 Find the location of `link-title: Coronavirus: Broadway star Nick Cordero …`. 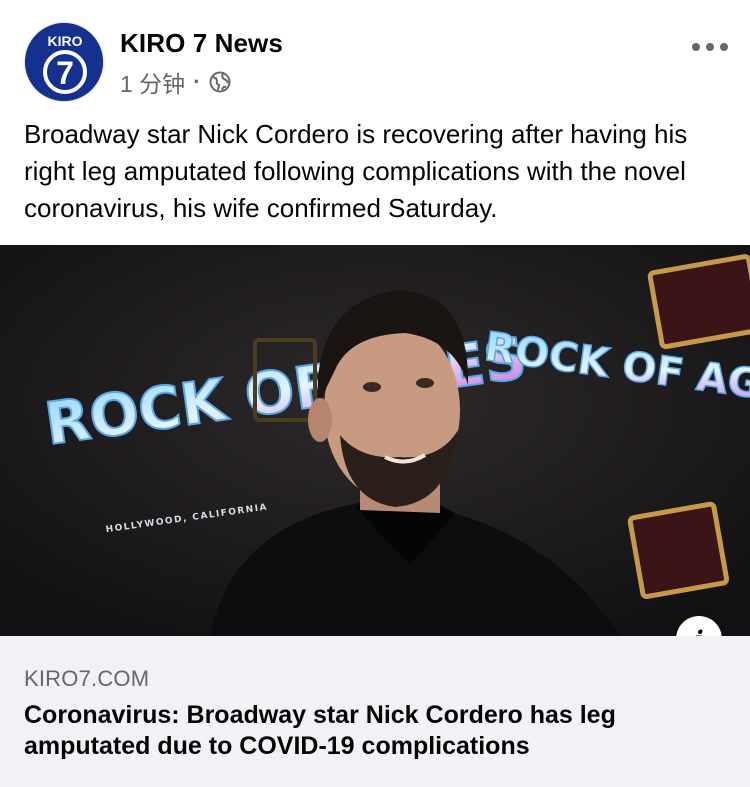

link-title: Coronavirus: Broadway star Nick Cordero … is located at coordinates (374, 731).